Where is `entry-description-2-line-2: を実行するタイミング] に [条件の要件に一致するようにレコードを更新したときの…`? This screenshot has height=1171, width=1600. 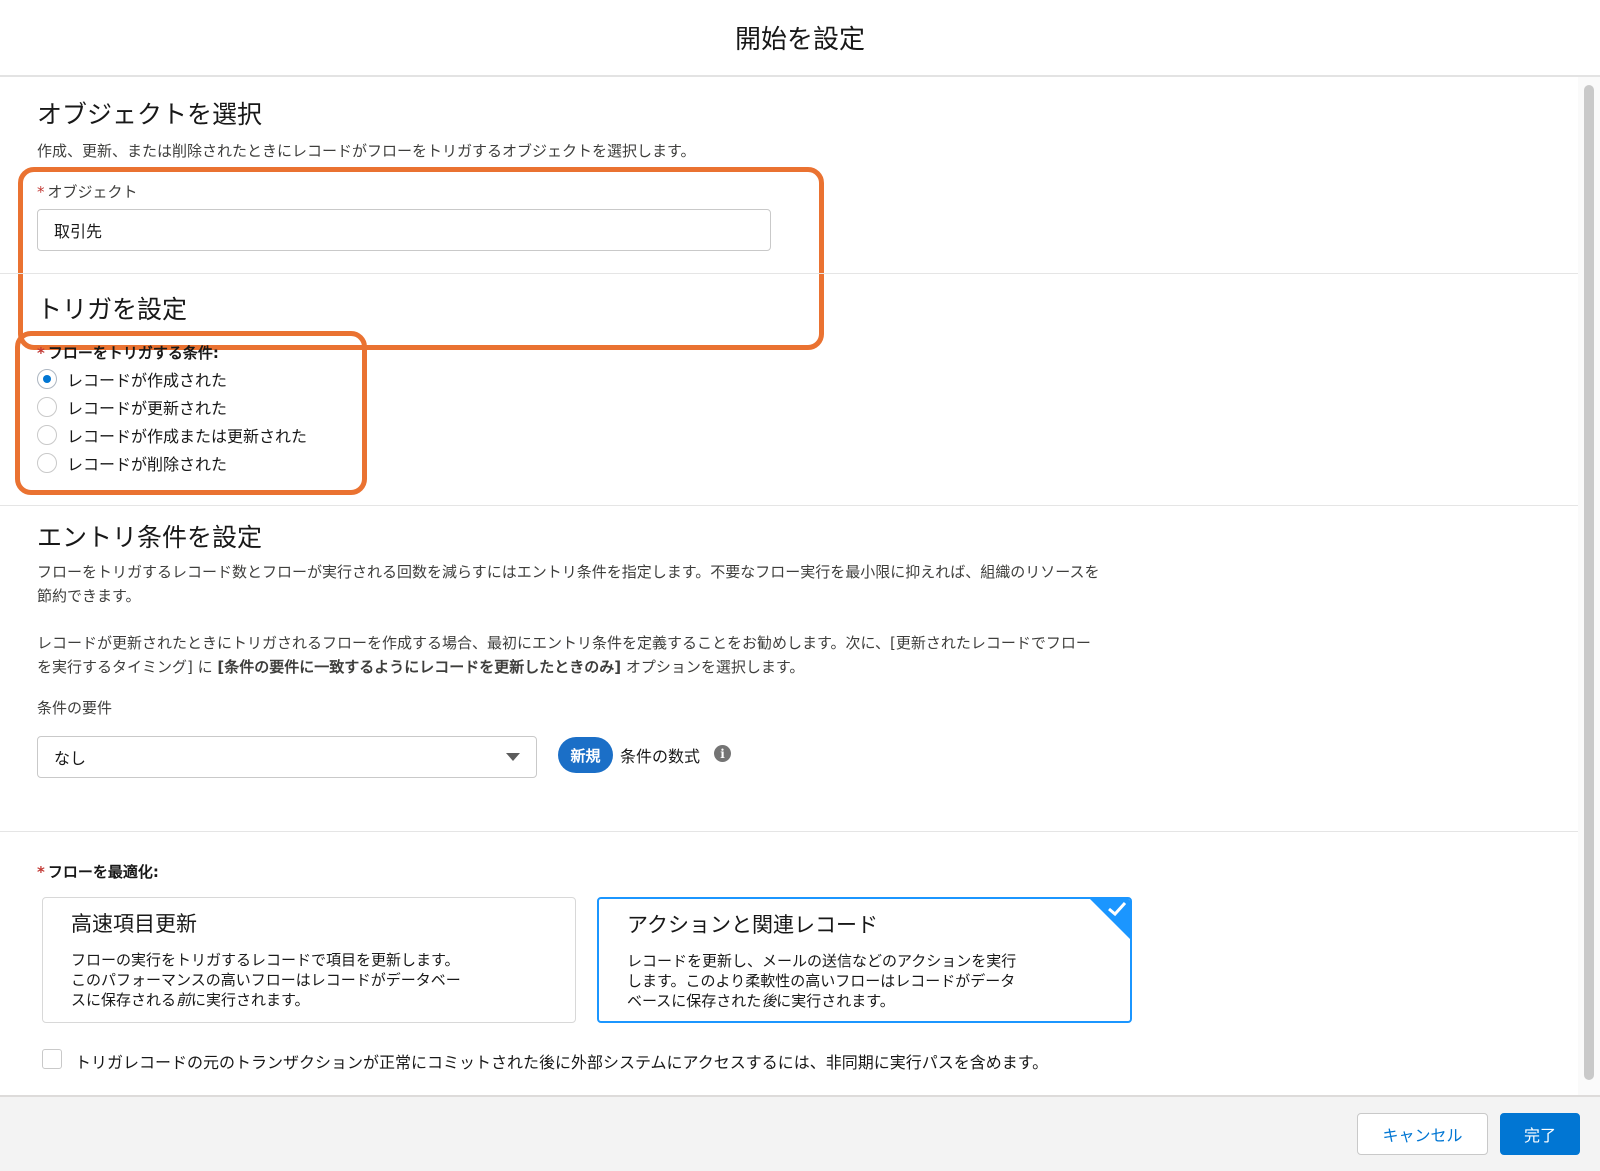
entry-description-2-line-2: を実行するタイミング] に [条件の要件に一致するようにレコードを更新したときの… is located at coordinates (564, 667).